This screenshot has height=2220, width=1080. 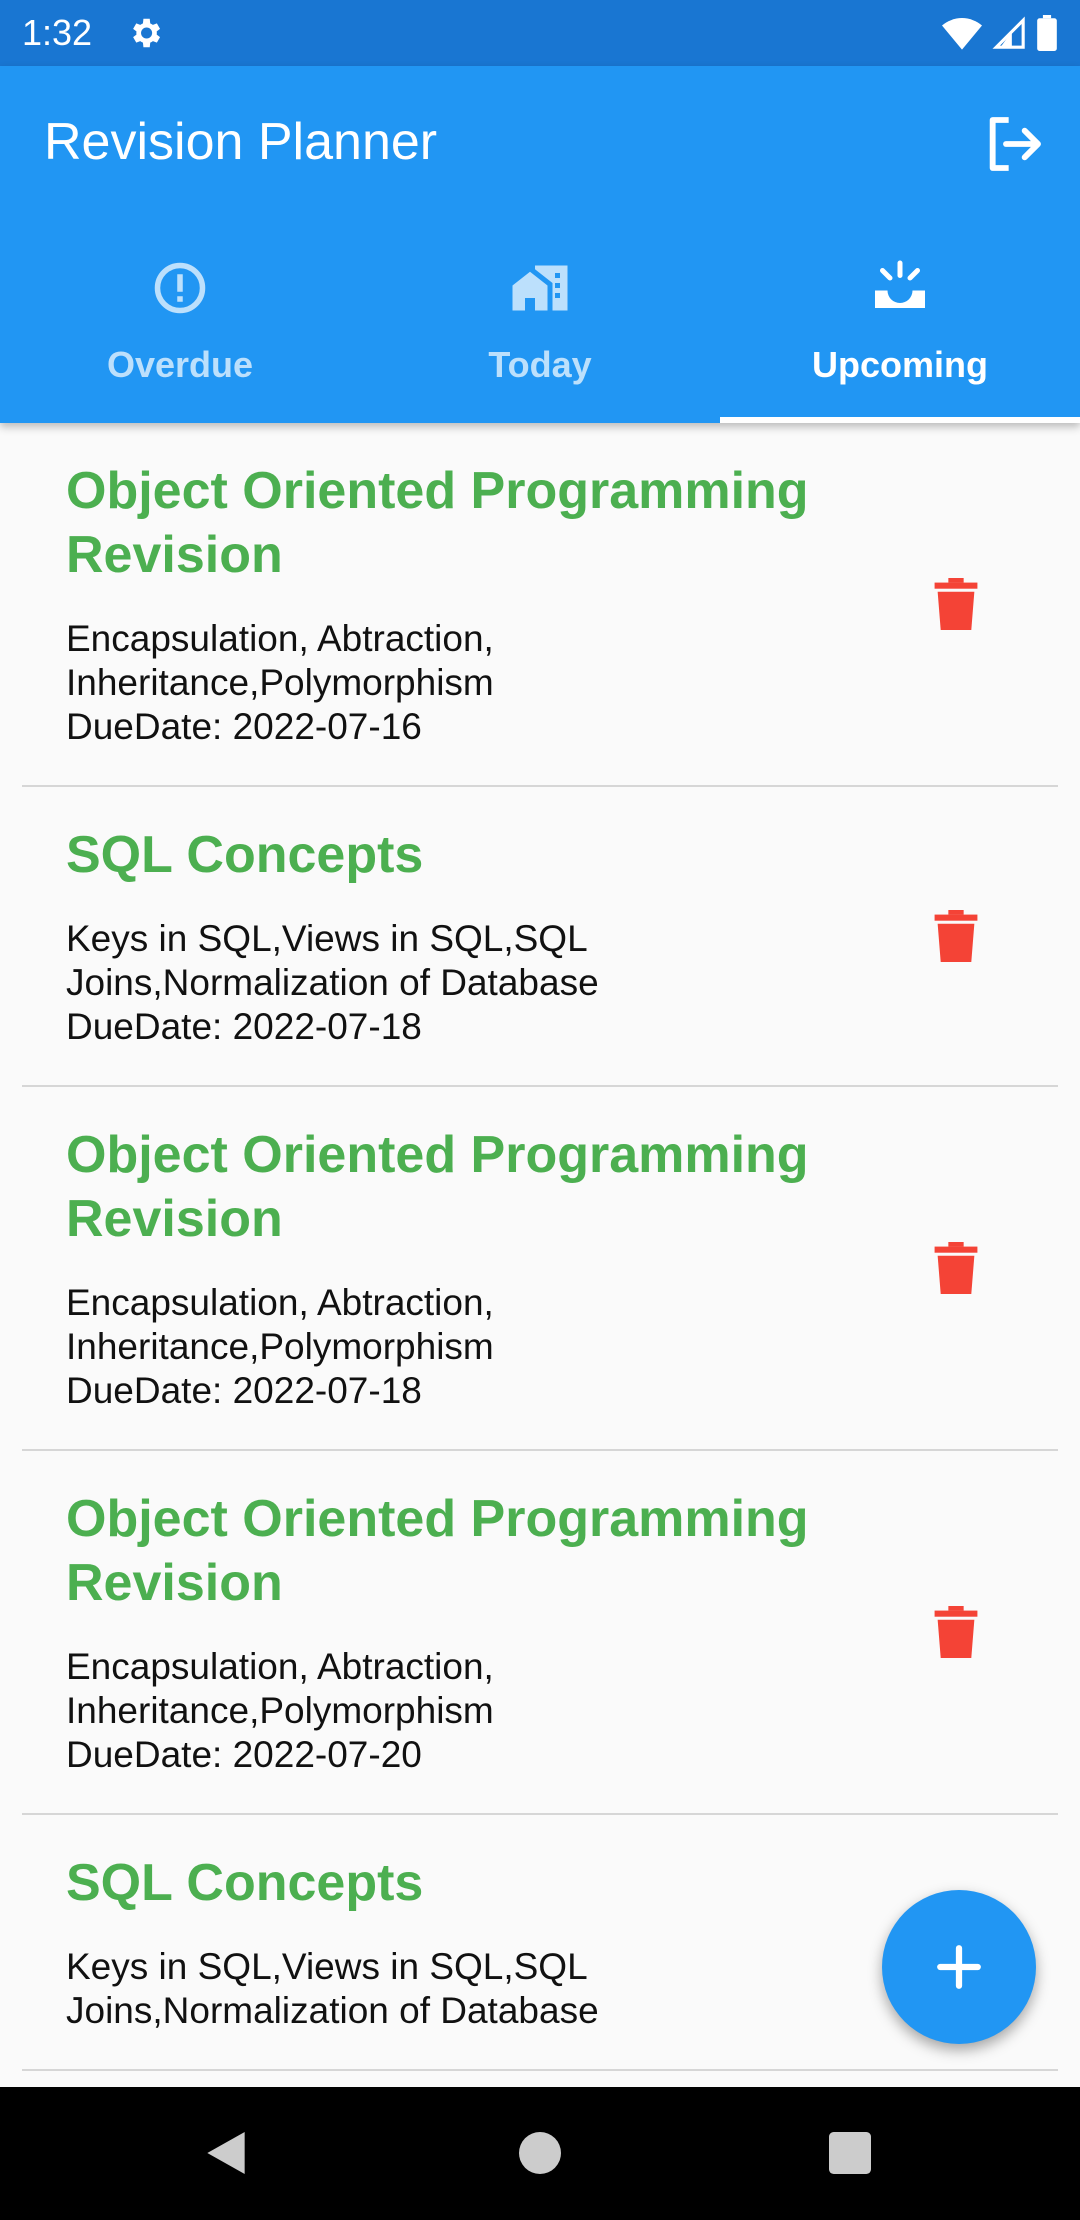 I want to click on status-time: 1:32, so click(x=57, y=32).